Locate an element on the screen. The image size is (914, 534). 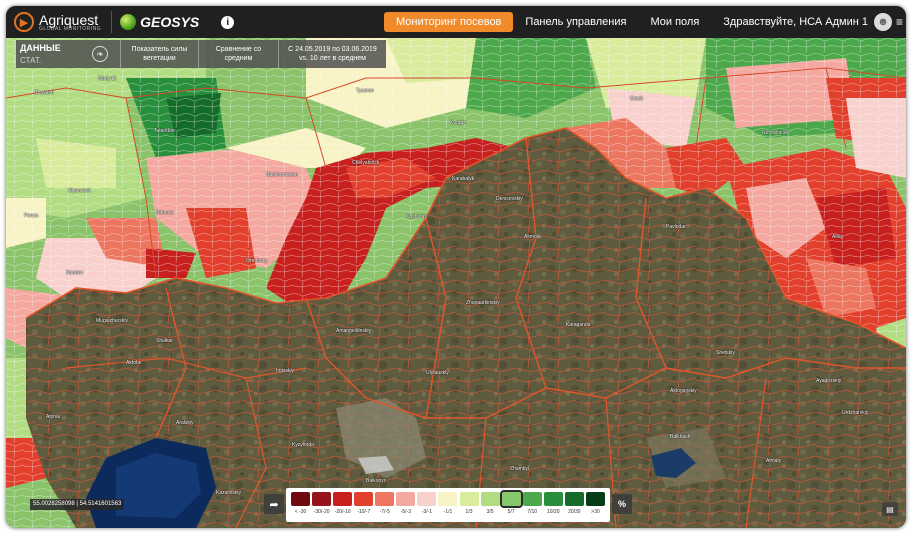
map-label: Almaty is located at coordinates (774, 461).